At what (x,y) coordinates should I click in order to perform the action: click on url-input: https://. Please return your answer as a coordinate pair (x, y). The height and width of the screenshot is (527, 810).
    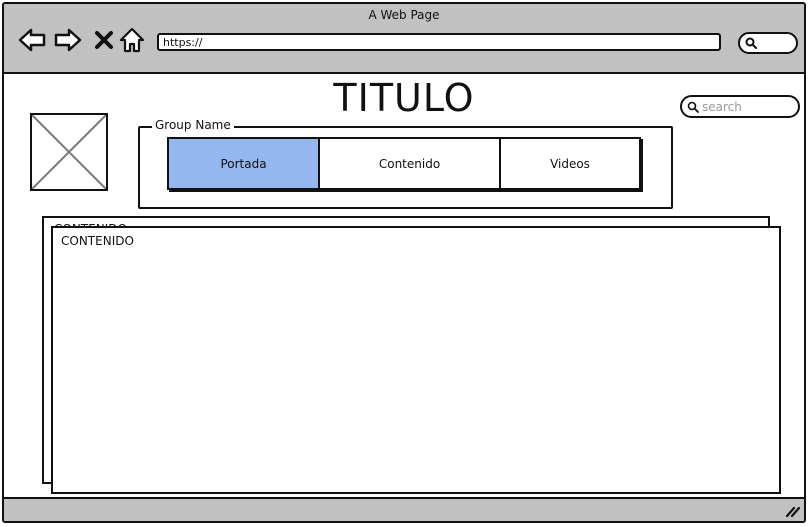
    Looking at the image, I should click on (439, 42).